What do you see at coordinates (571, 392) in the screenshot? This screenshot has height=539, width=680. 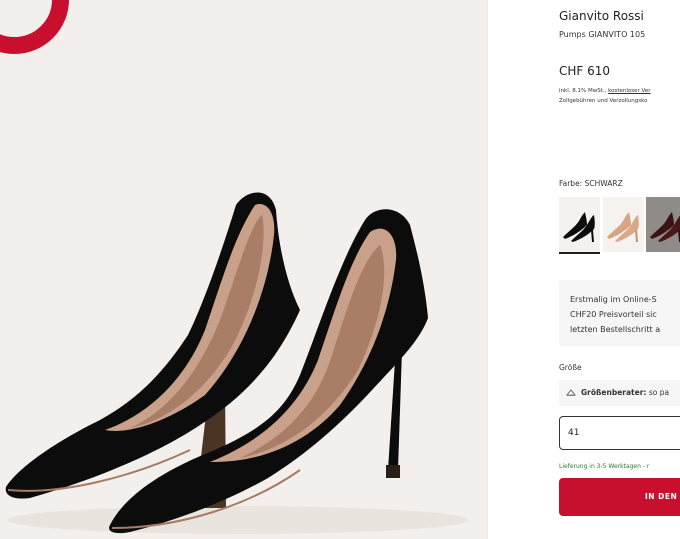 I see `ruler-icon` at bounding box center [571, 392].